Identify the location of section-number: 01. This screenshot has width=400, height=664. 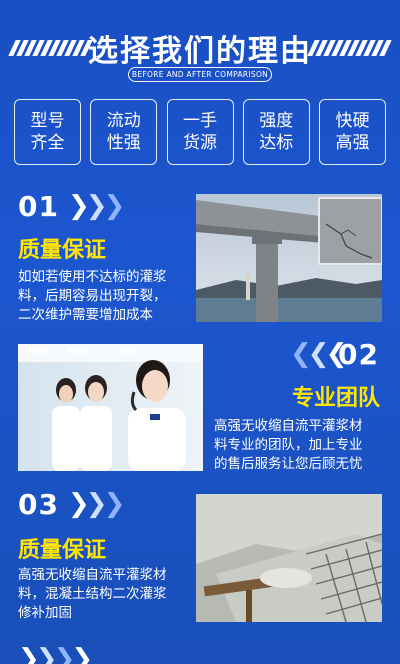
(38, 206).